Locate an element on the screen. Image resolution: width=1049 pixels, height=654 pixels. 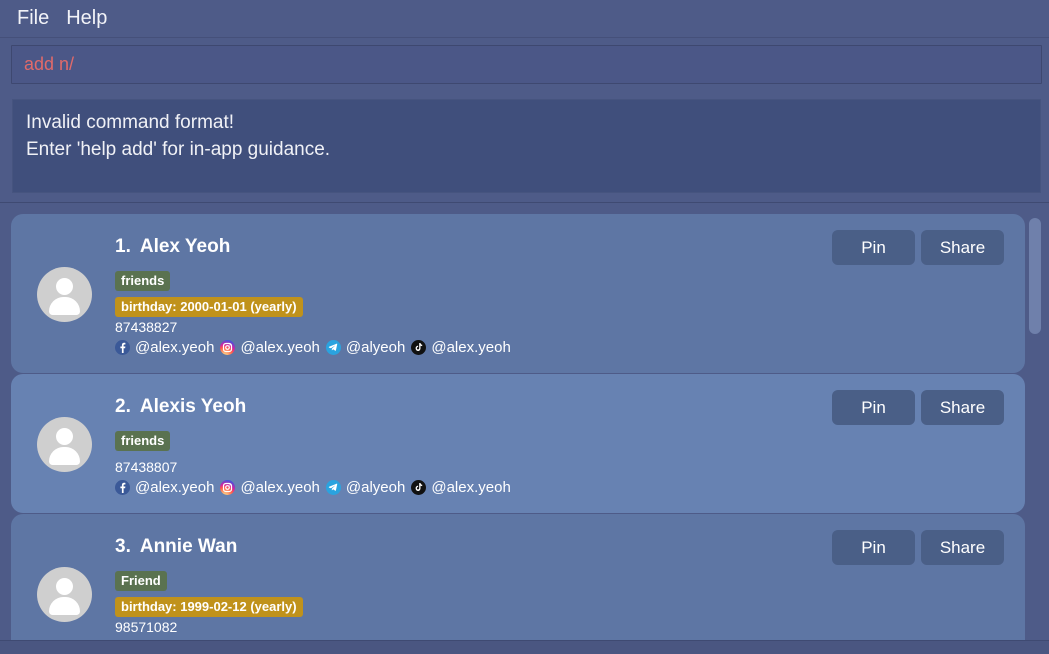
person-name: 2. Alexis Yeoh is located at coordinates (180, 407).